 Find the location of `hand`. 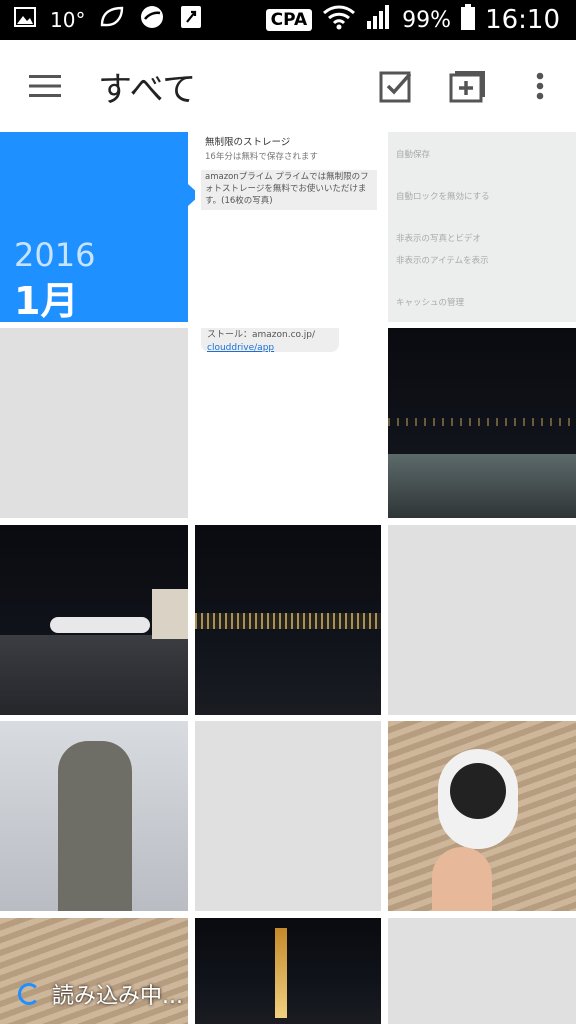

hand is located at coordinates (462, 879).